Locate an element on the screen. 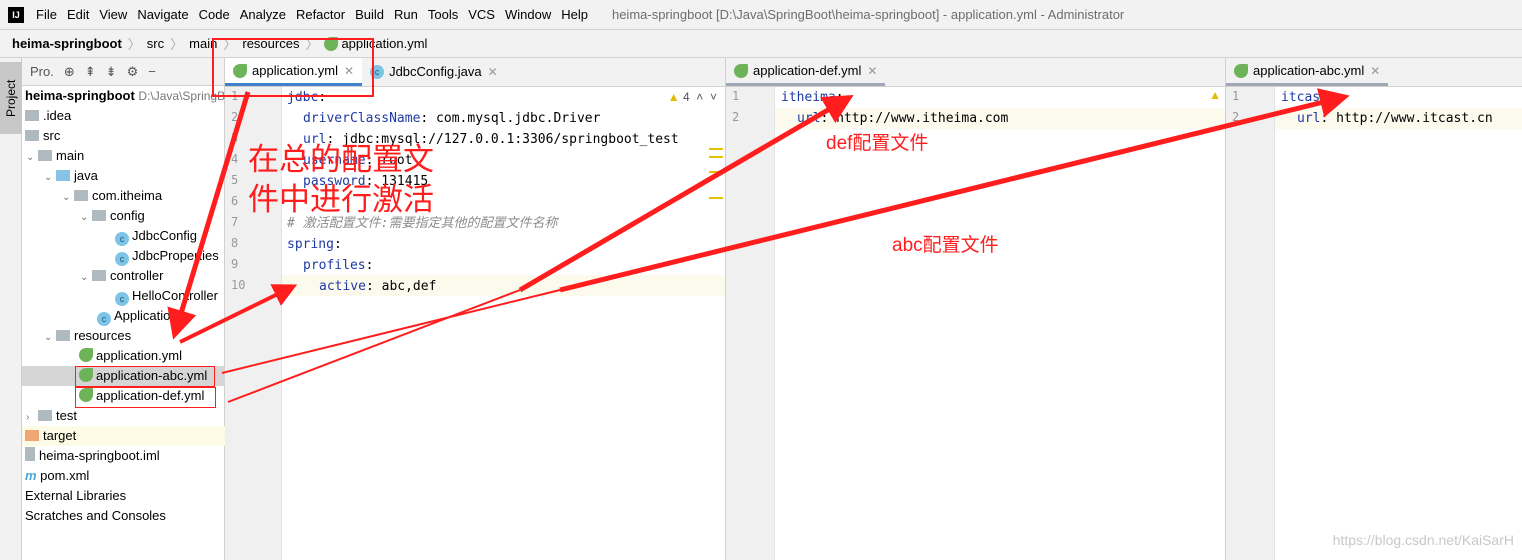 This screenshot has height=560, width=1522. annotation-main: 在总的配置文 件中进行激活 is located at coordinates (341, 179).